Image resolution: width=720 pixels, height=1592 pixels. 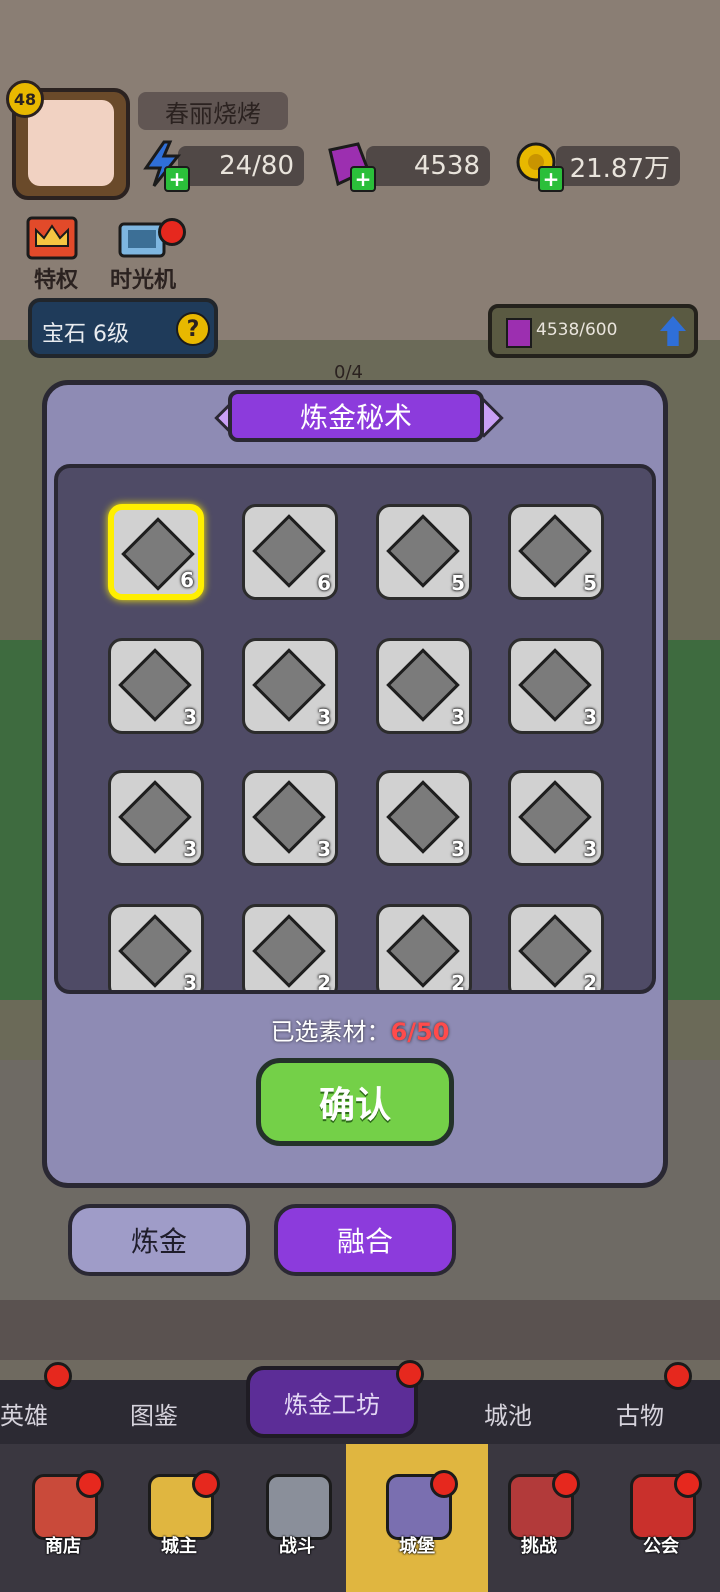 I want to click on subnav-relics: 古物, so click(x=640, y=1413).